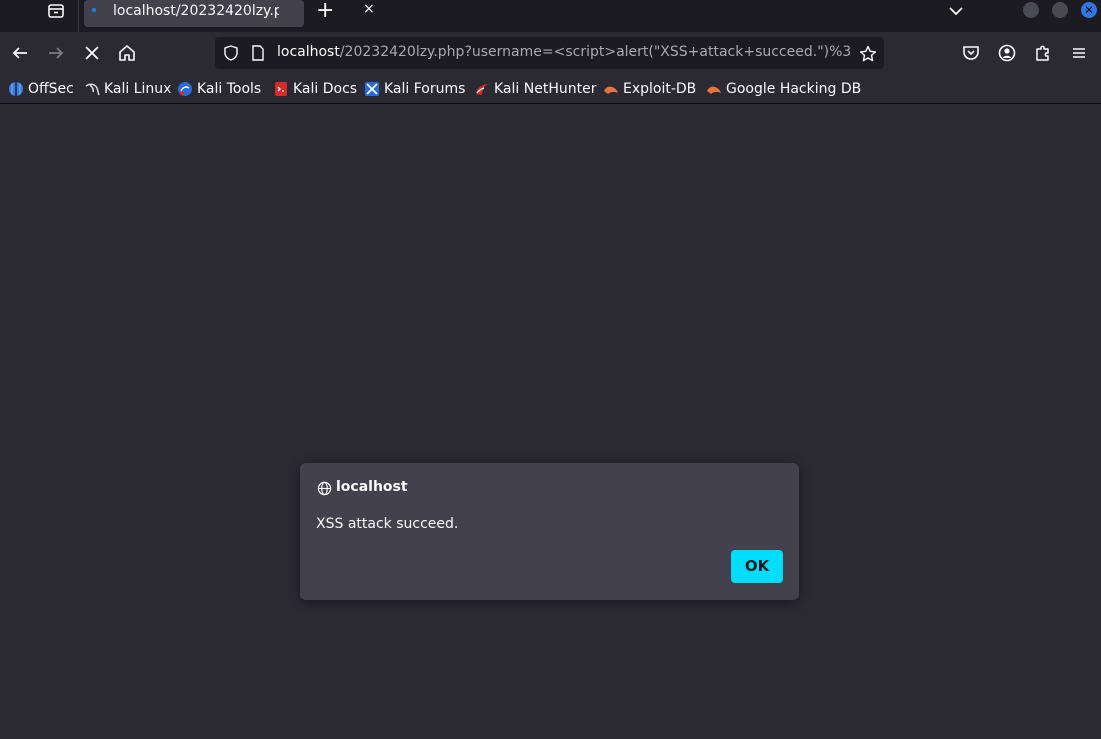  Describe the element at coordinates (308, 52) in the screenshot. I see `url-host: localhost` at that location.